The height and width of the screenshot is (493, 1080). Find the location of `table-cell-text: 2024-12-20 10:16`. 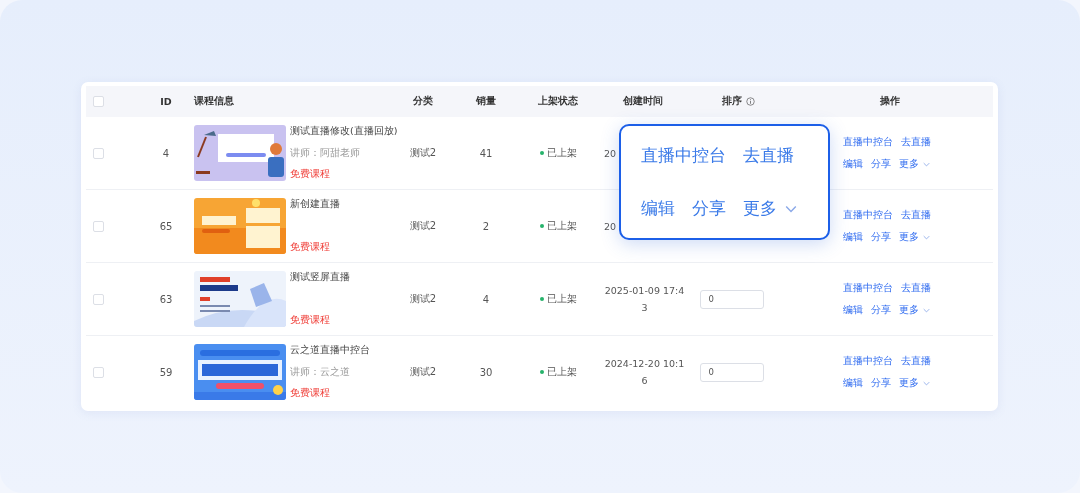

table-cell-text: 2024-12-20 10:16 is located at coordinates (644, 372).